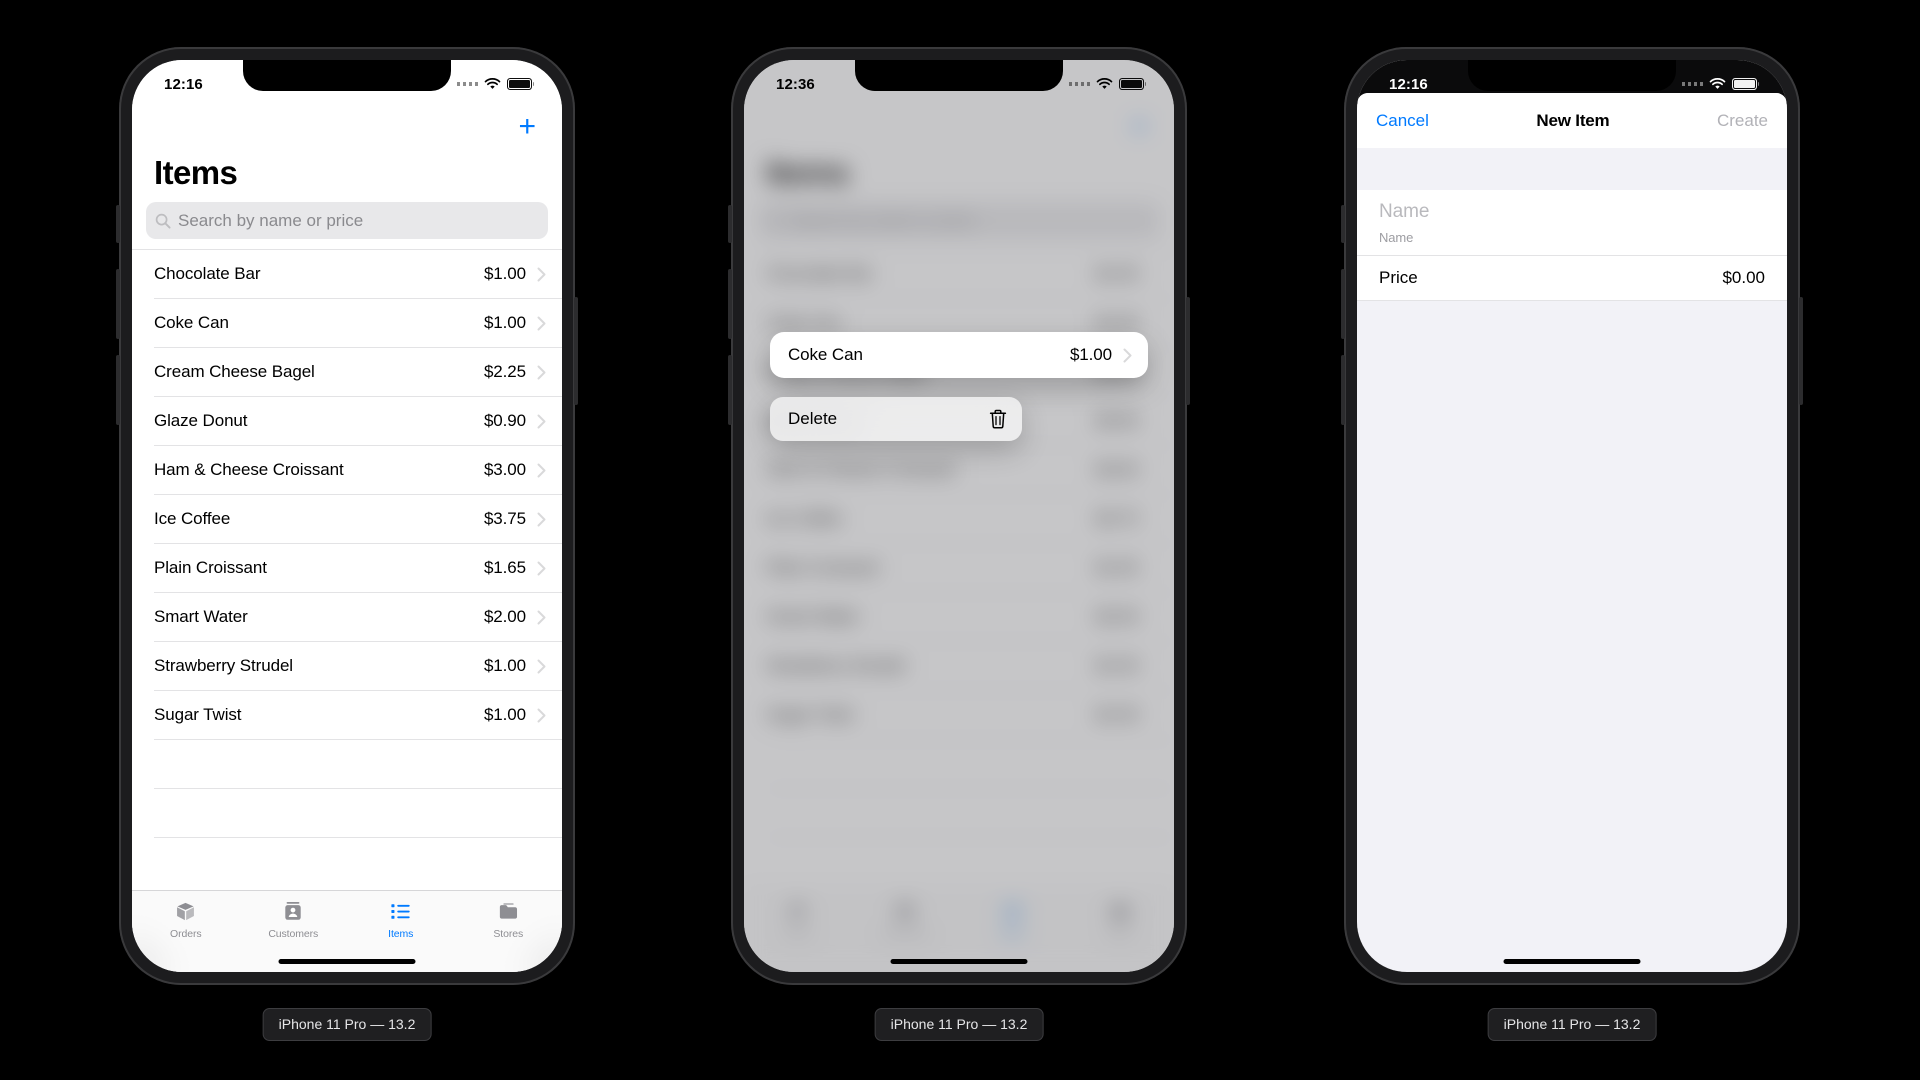  I want to click on tab-items: Items, so click(401, 919).